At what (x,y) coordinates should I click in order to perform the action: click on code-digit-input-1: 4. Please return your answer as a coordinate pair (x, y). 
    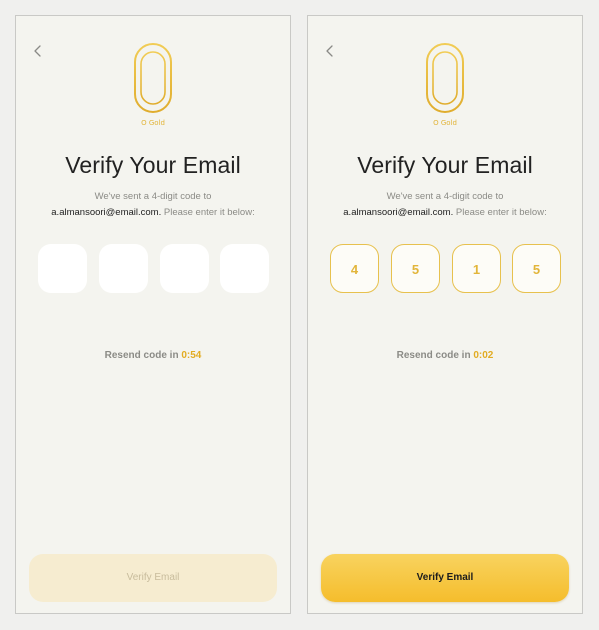
    Looking at the image, I should click on (354, 268).